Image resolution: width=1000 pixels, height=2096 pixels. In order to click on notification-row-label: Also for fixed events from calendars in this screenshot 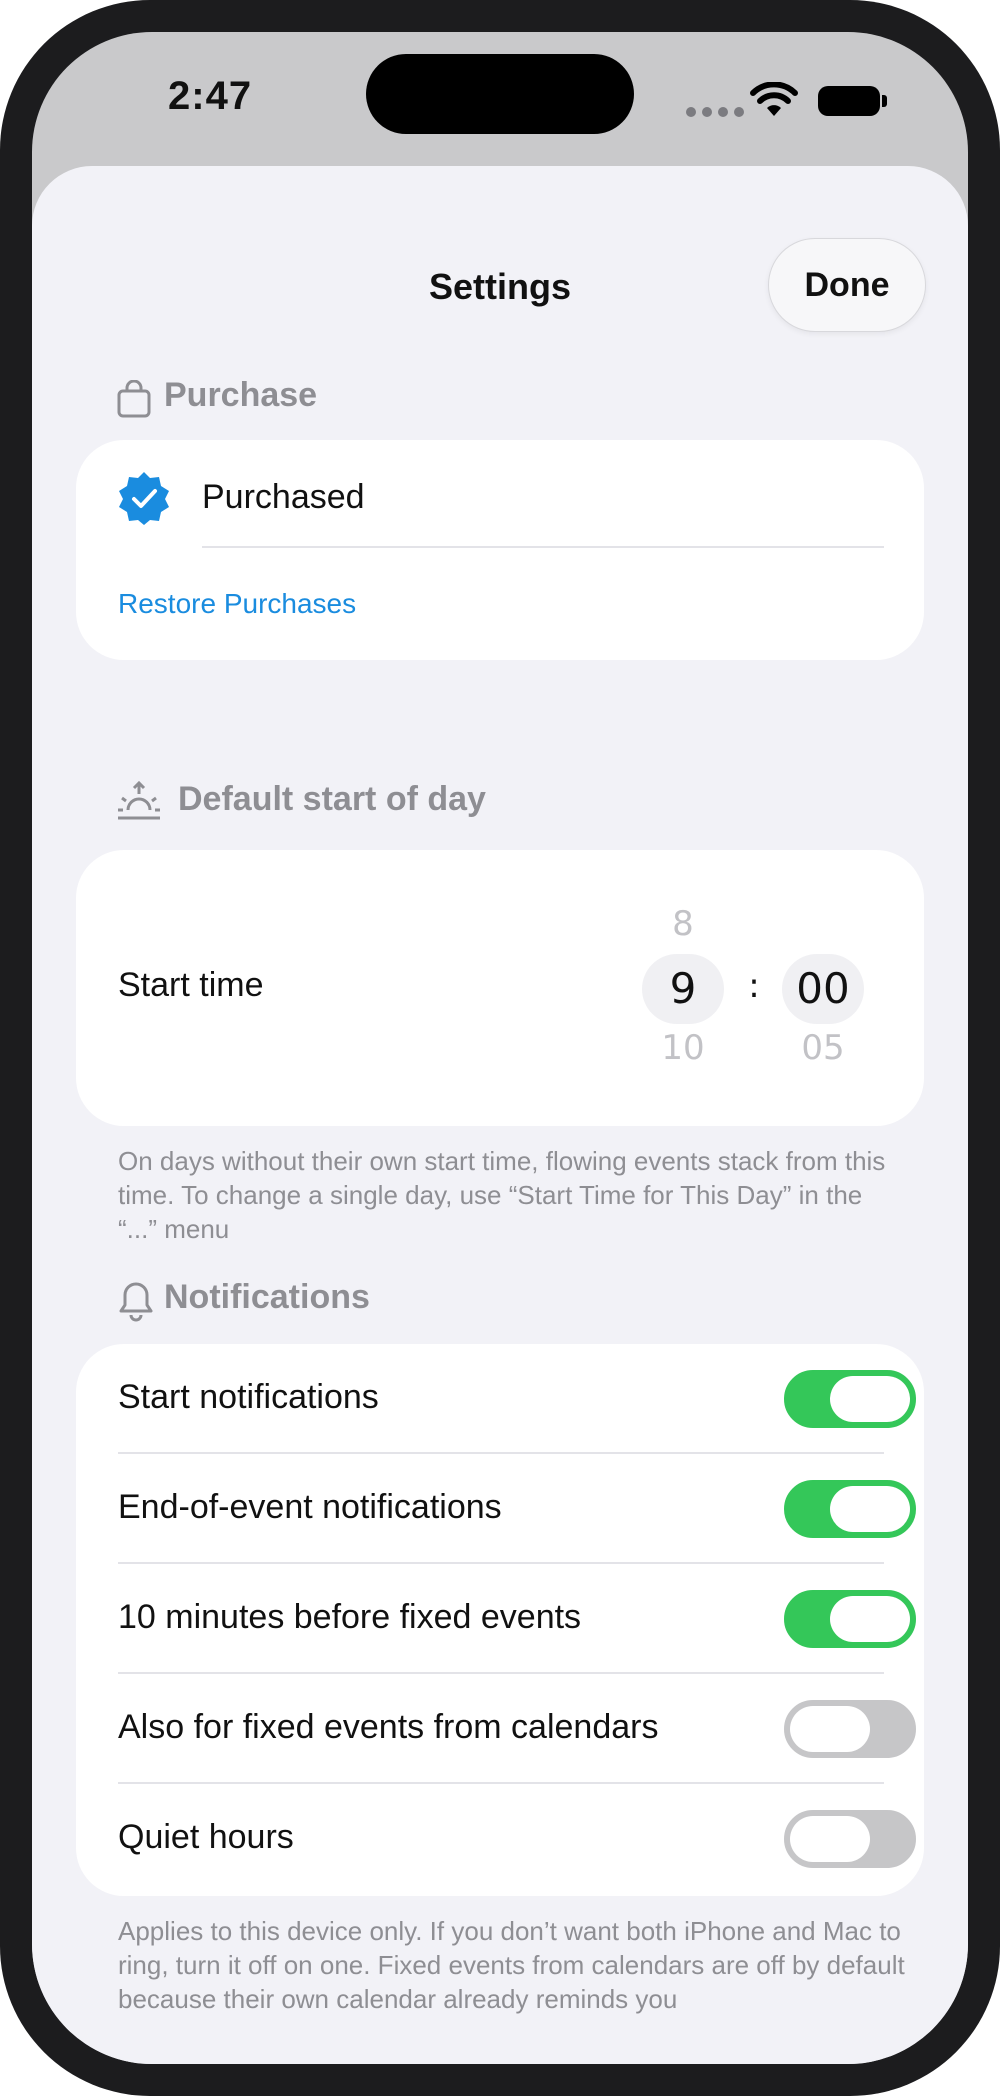, I will do `click(388, 1727)`.